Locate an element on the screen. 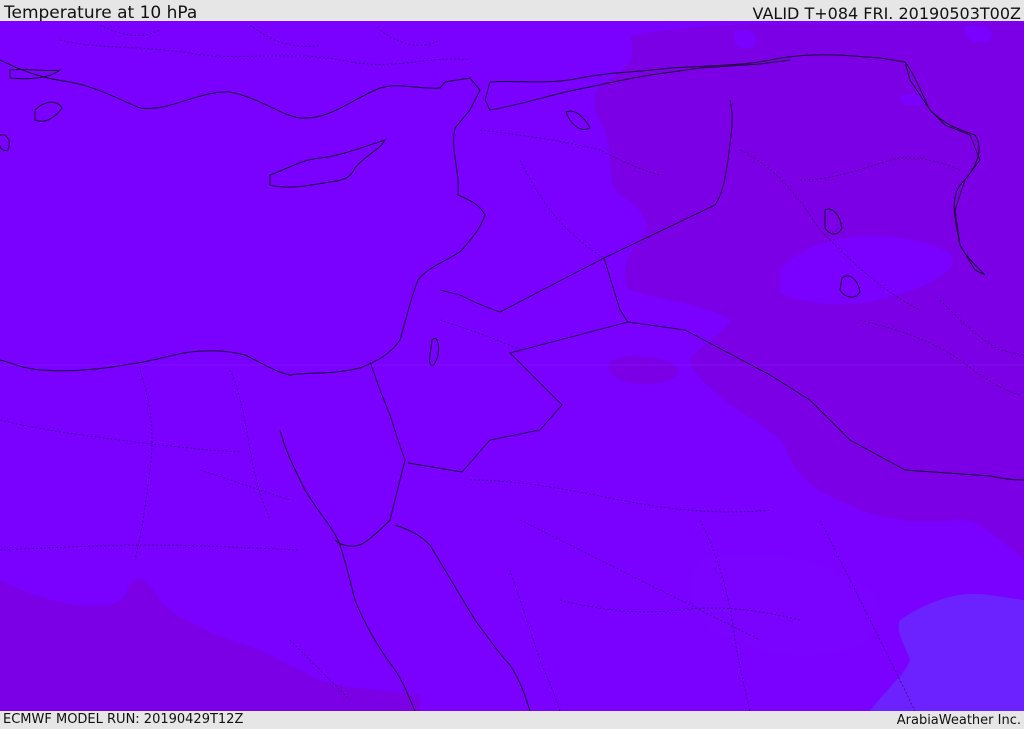  map-title: Temperature at 10 hPa is located at coordinates (101, 13).